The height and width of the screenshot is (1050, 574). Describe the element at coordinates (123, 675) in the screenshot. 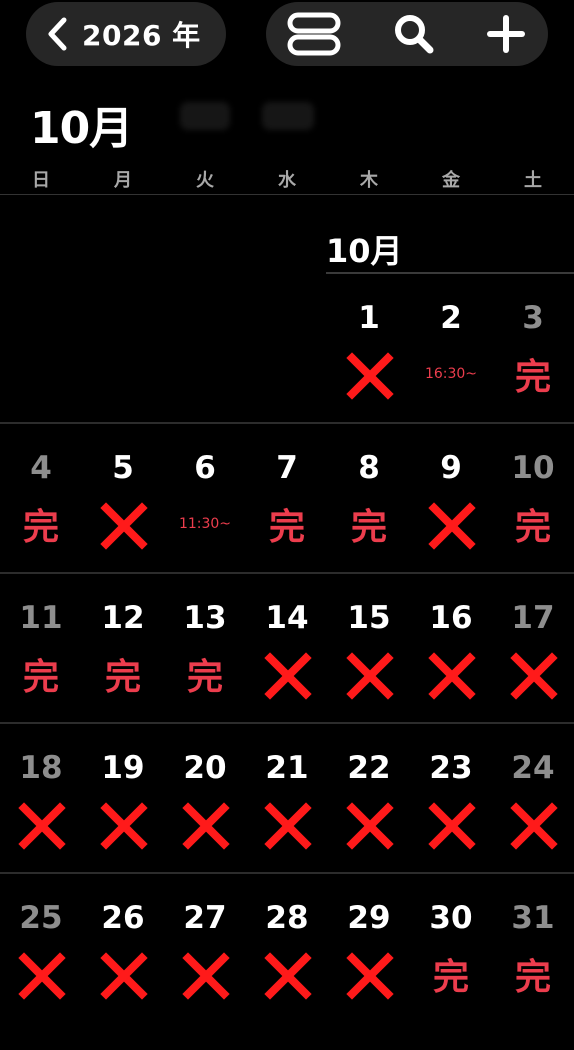

I see `calendar-day: 12 完` at that location.